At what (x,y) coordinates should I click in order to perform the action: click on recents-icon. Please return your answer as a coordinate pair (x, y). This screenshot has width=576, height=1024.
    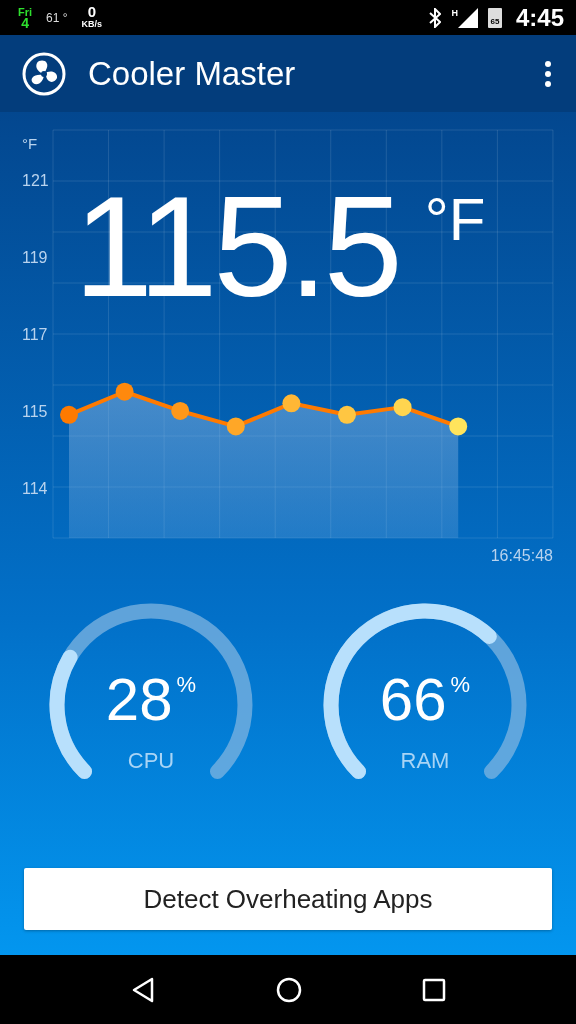
    Looking at the image, I should click on (434, 989).